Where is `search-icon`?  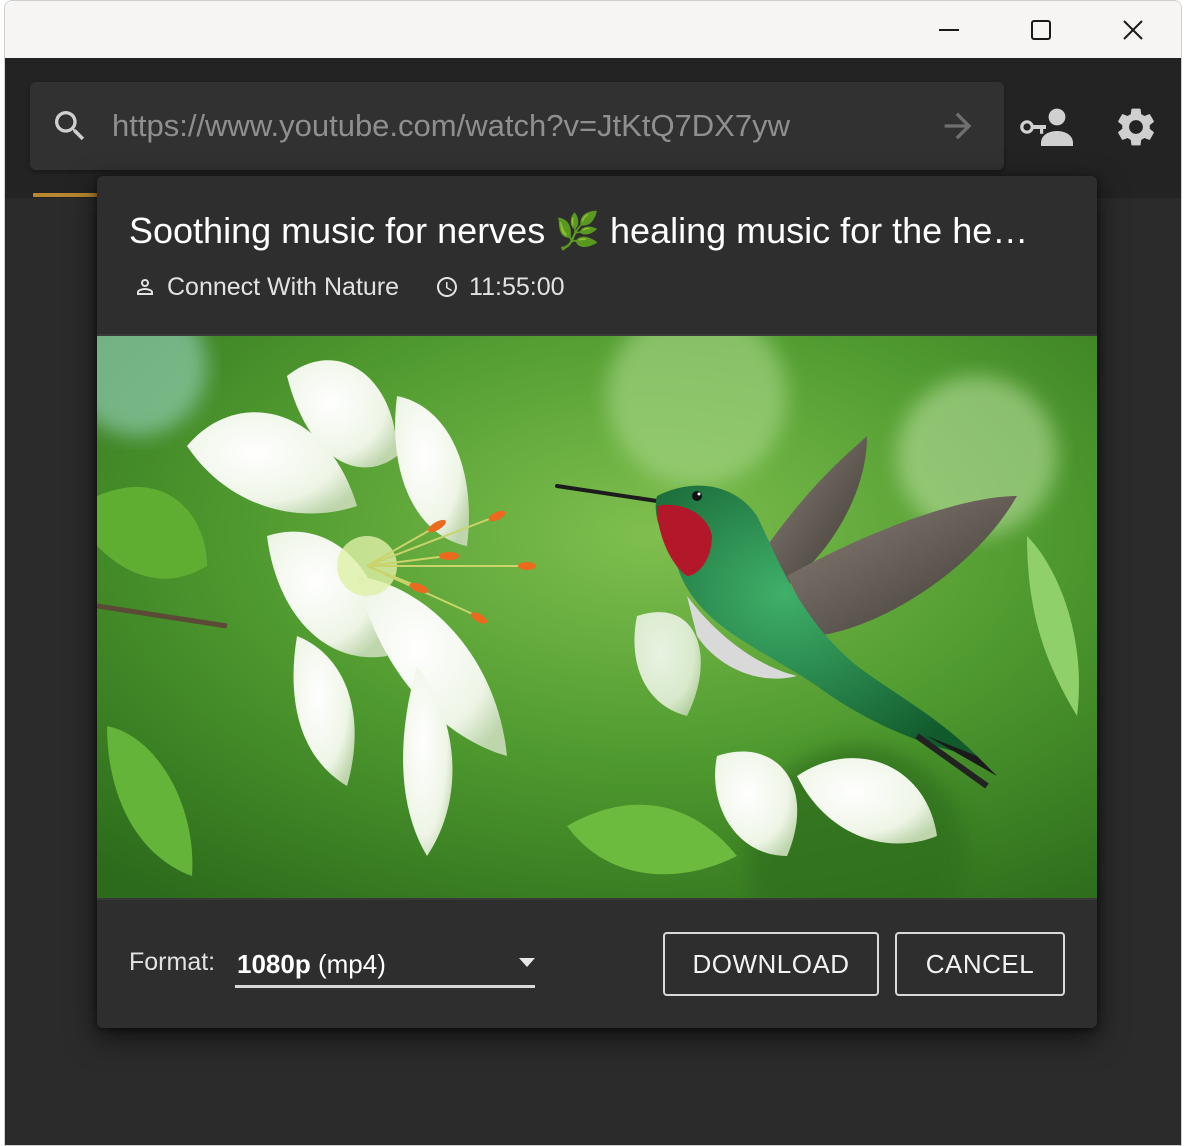 search-icon is located at coordinates (70, 126).